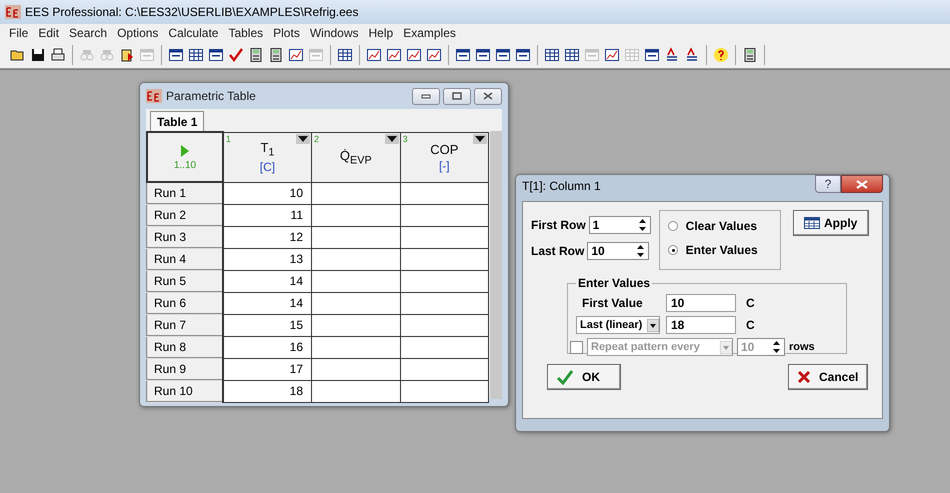  I want to click on menu-item: Examples, so click(429, 33).